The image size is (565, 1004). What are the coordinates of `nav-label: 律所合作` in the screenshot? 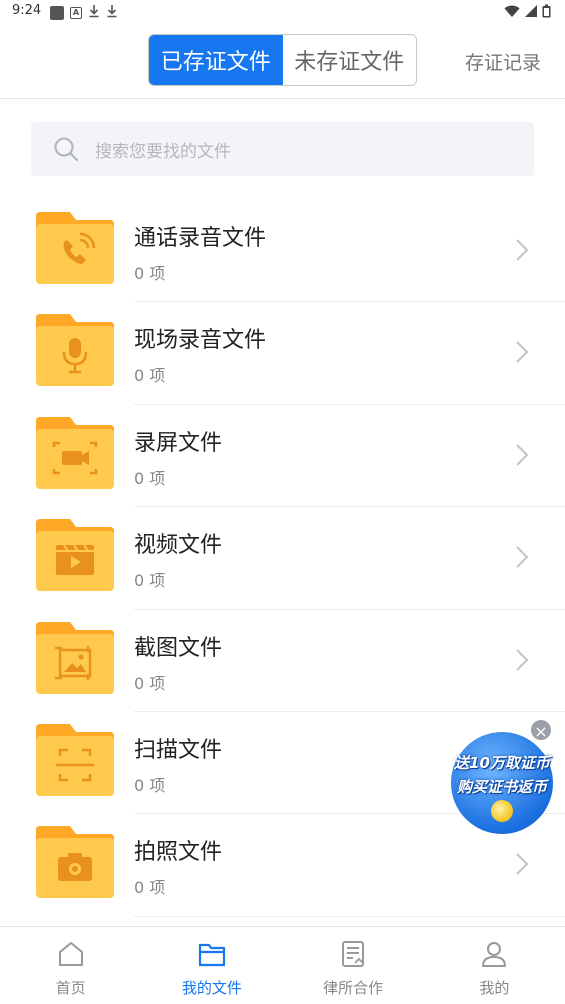 It's located at (353, 988).